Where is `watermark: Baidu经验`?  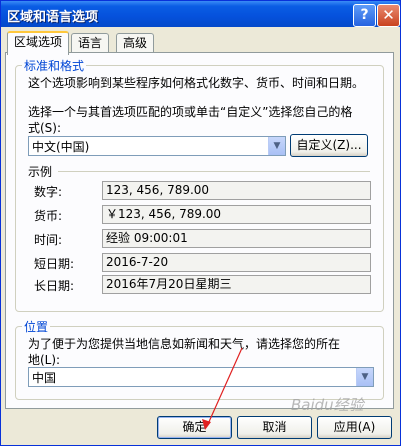 watermark: Baidu经验 is located at coordinates (327, 405).